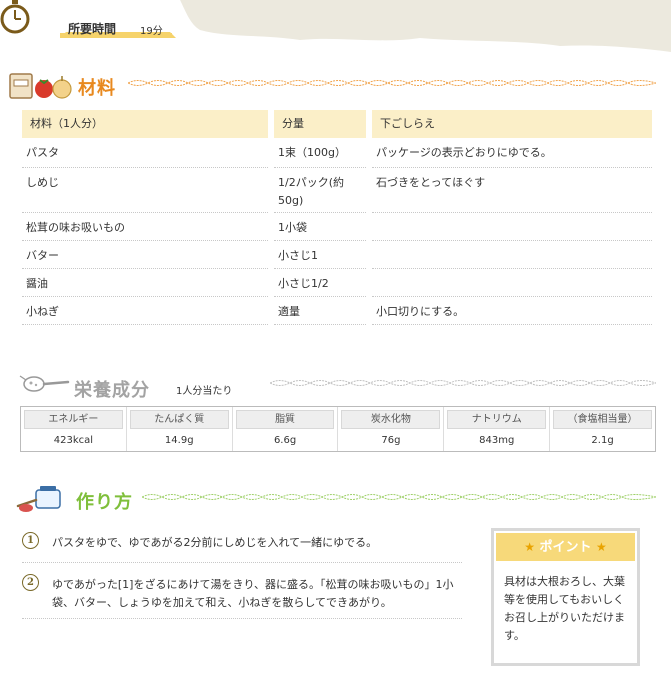 This screenshot has height=685, width=671. I want to click on ingredient-amount: 1小袋, so click(320, 227).